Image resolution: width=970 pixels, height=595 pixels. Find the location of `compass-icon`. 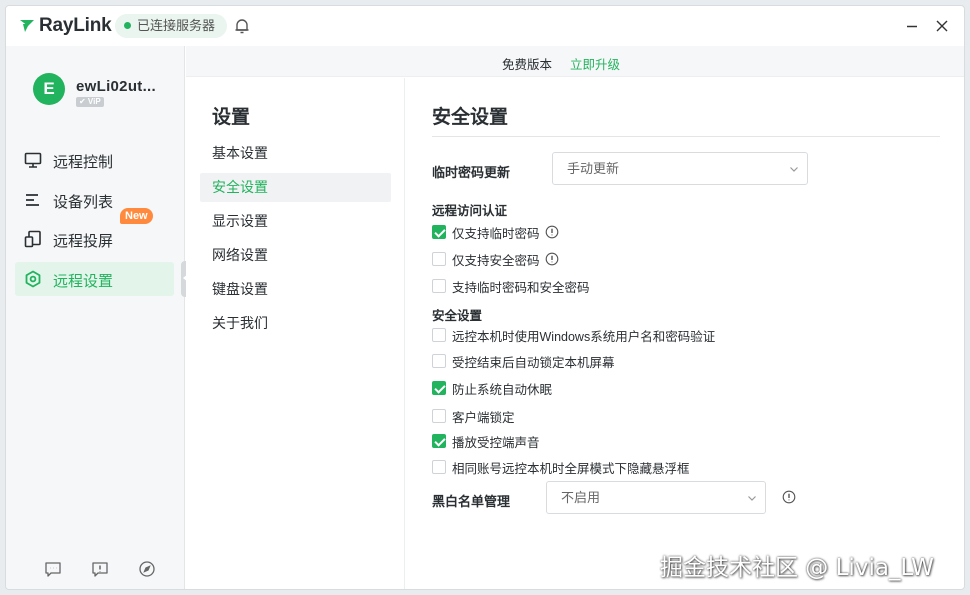

compass-icon is located at coordinates (147, 569).